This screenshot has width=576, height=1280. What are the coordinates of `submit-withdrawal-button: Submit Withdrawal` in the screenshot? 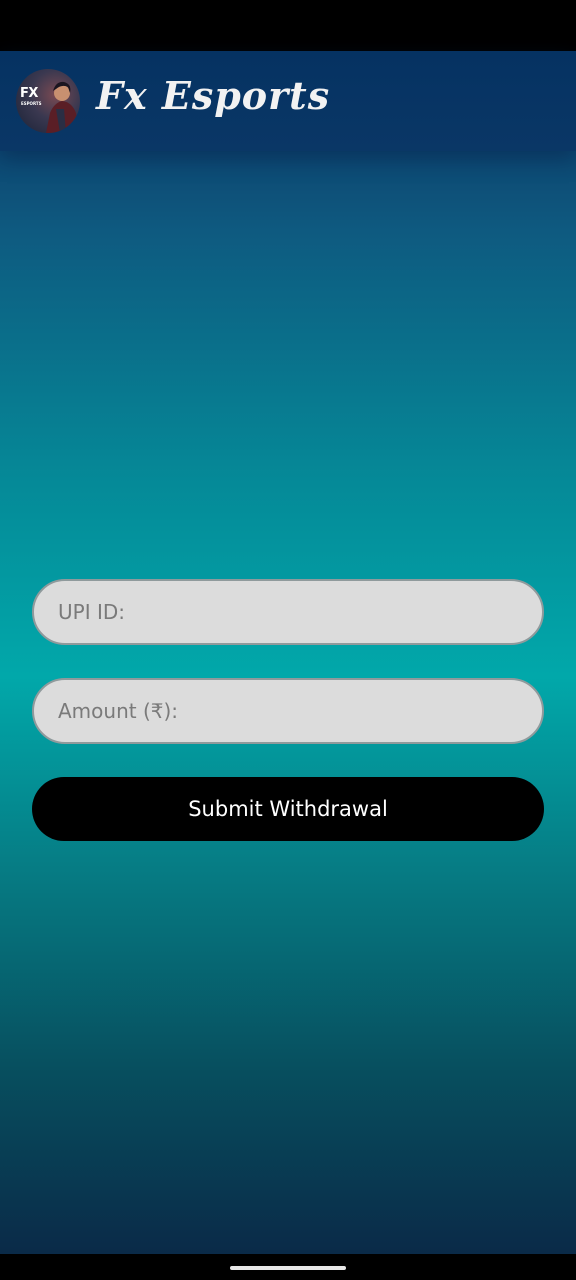 It's located at (288, 809).